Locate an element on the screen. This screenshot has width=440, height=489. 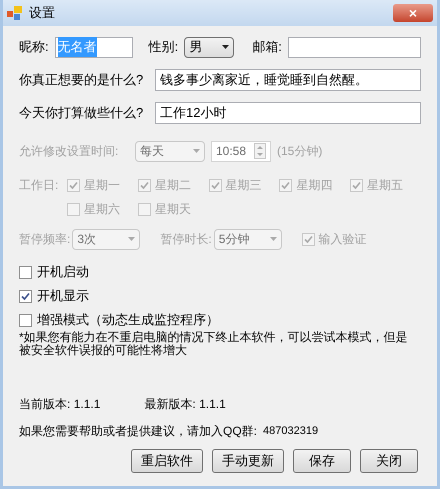
workdays-label: 工作日: is located at coordinates (39, 185).